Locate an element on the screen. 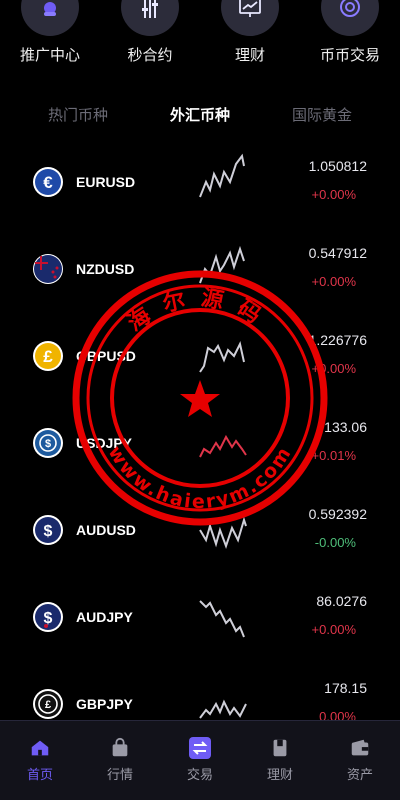 Image resolution: width=400 pixels, height=800 pixels. market-row-gbpjpy: £ GBPJPY 178.15 0.00% is located at coordinates (200, 691).